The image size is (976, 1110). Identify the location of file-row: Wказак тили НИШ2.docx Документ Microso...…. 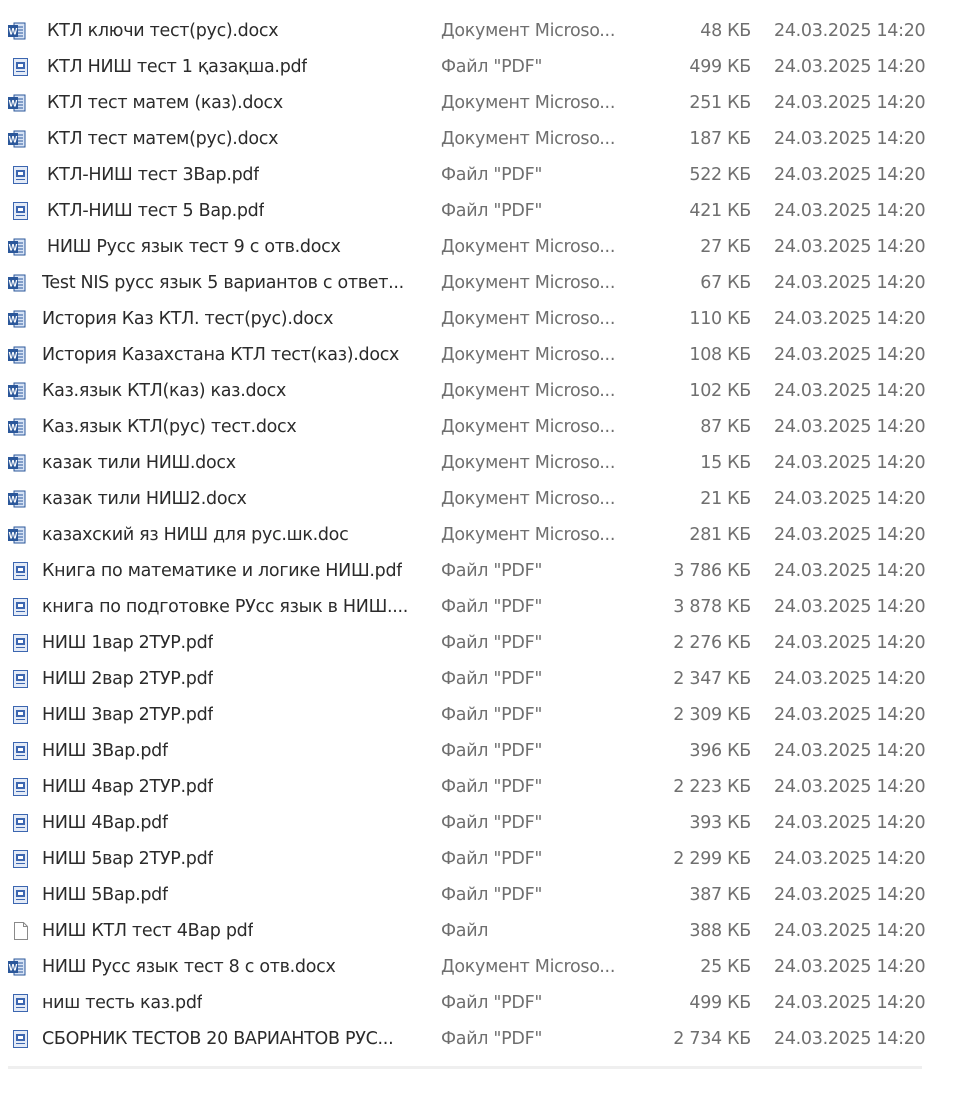
(488, 499).